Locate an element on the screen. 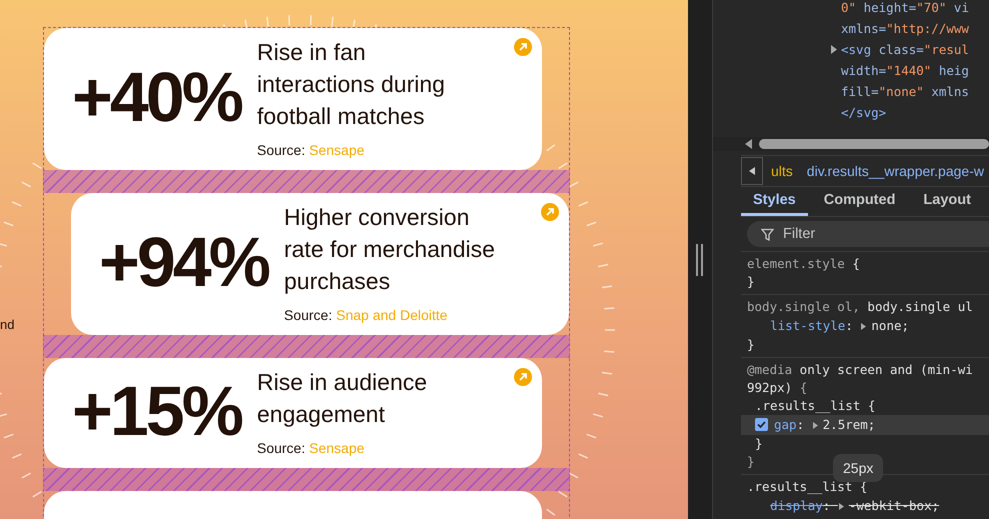 This screenshot has height=519, width=989. caret-left-icon is located at coordinates (752, 170).